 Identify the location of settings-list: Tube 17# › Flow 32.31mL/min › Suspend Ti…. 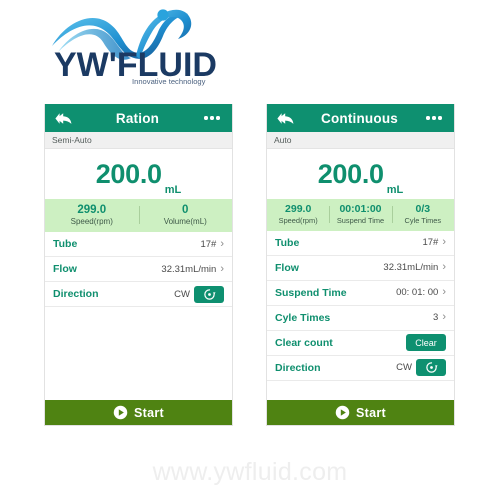
(360, 305).